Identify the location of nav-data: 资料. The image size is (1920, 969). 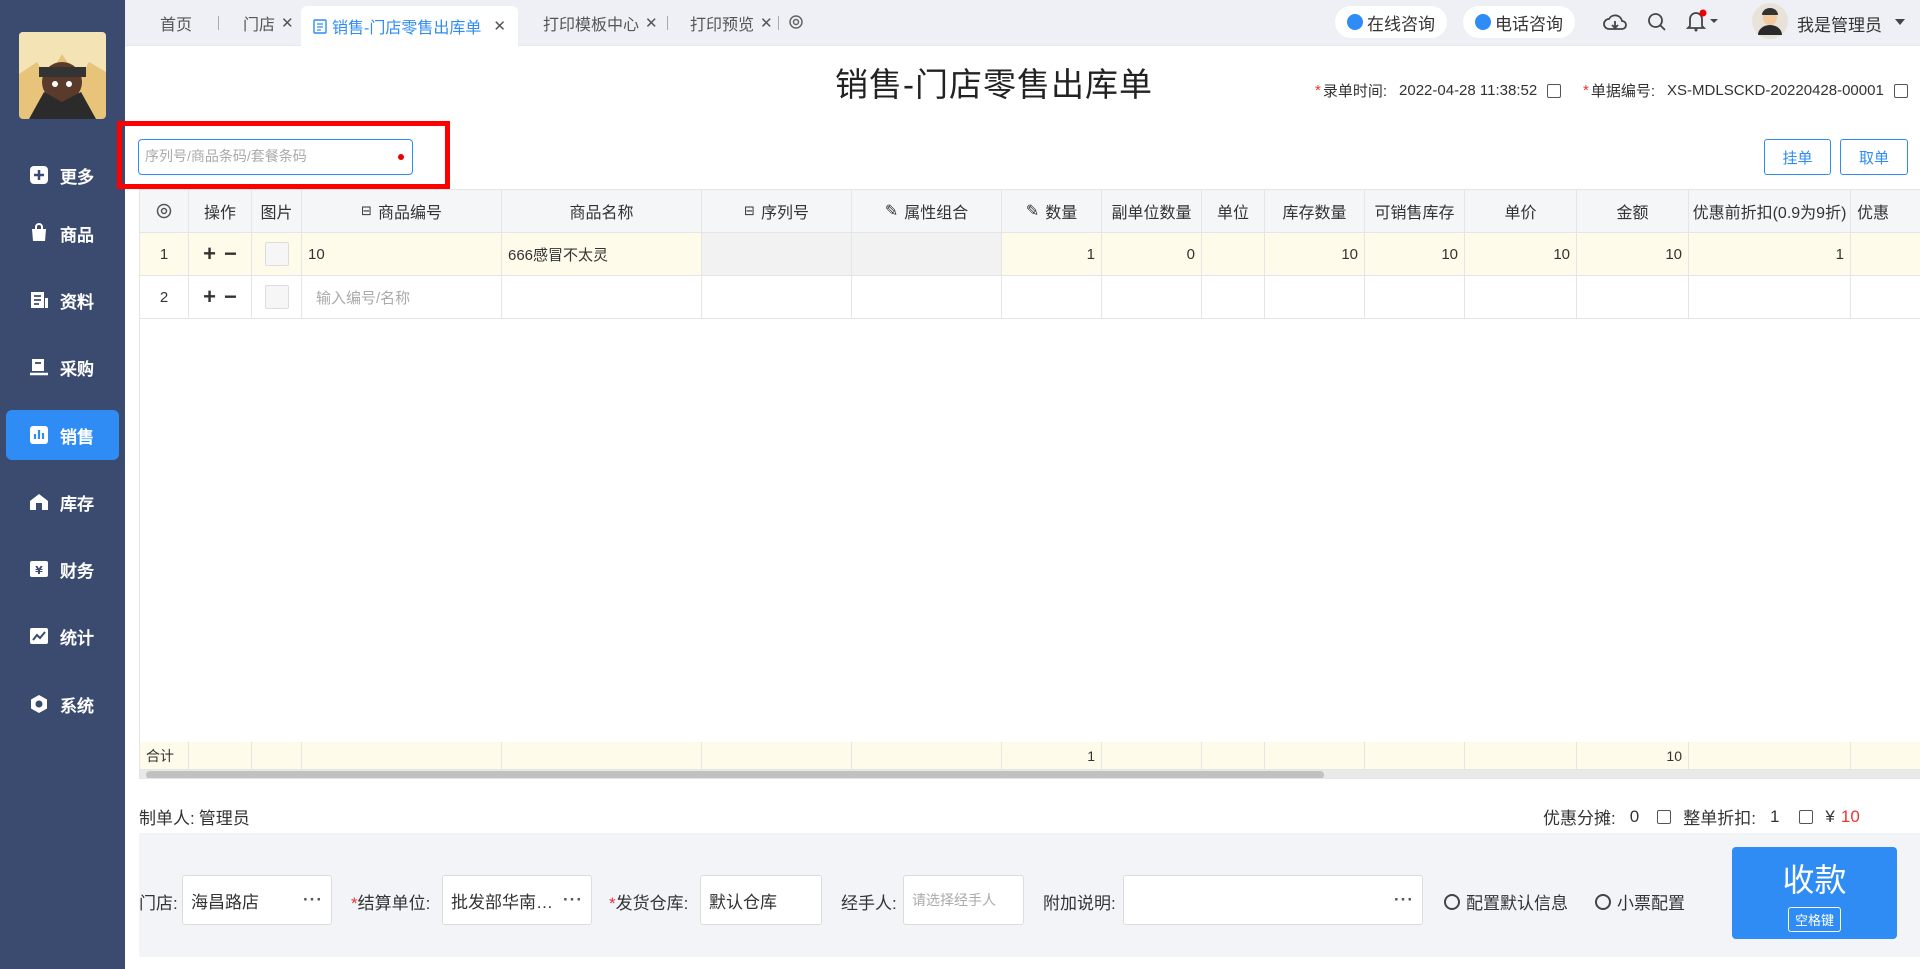
(62, 300).